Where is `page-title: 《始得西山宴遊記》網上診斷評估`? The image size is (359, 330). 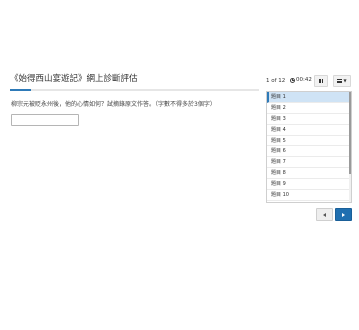
page-title: 《始得西山宴遊記》網上診斷評估 is located at coordinates (74, 79).